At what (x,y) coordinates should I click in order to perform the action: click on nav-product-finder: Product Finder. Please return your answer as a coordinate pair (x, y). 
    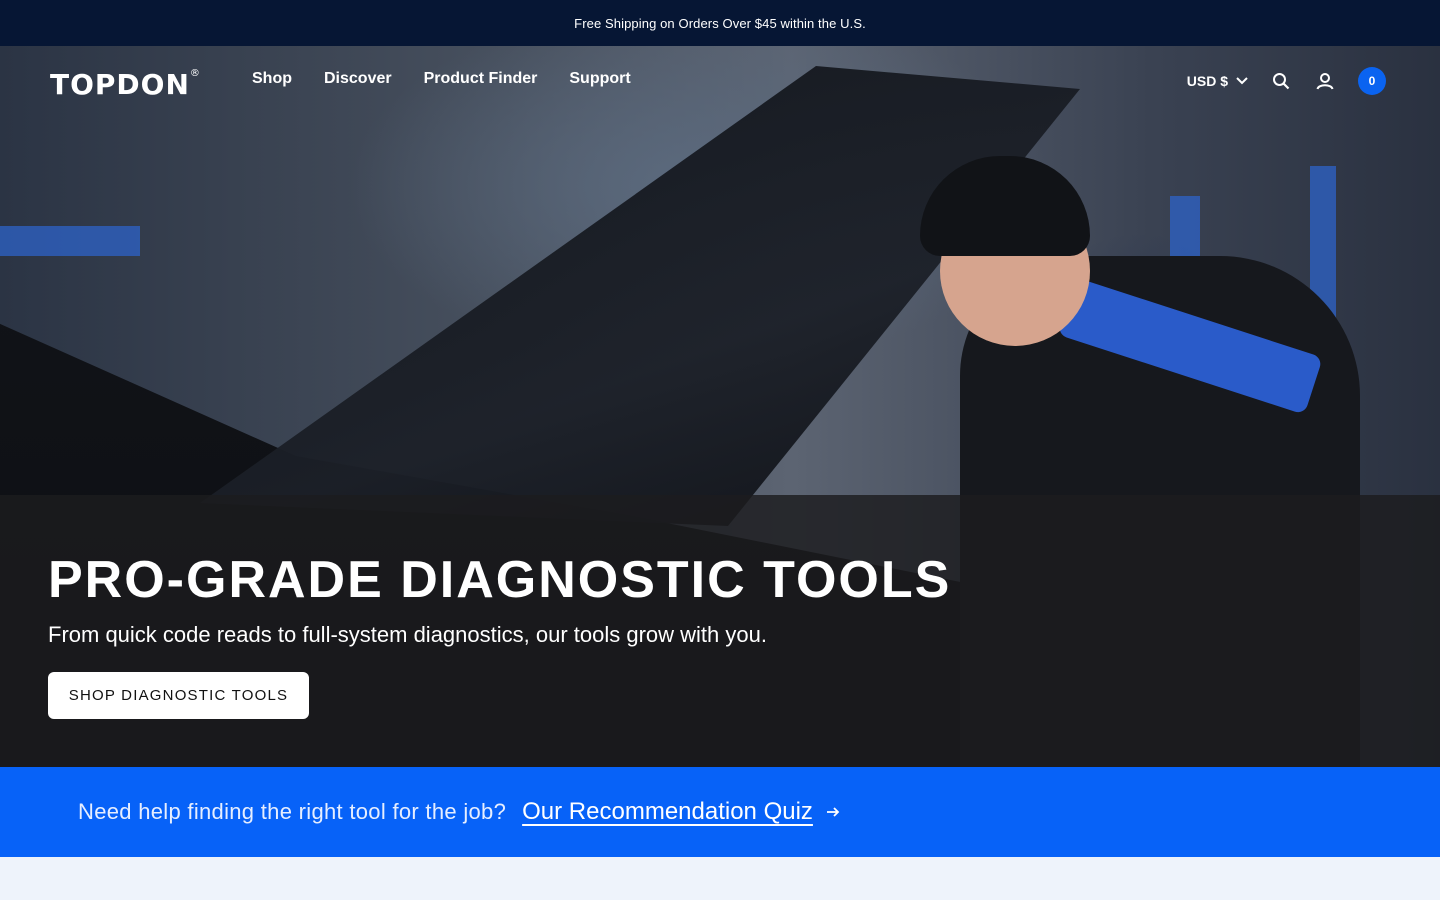
    Looking at the image, I should click on (481, 79).